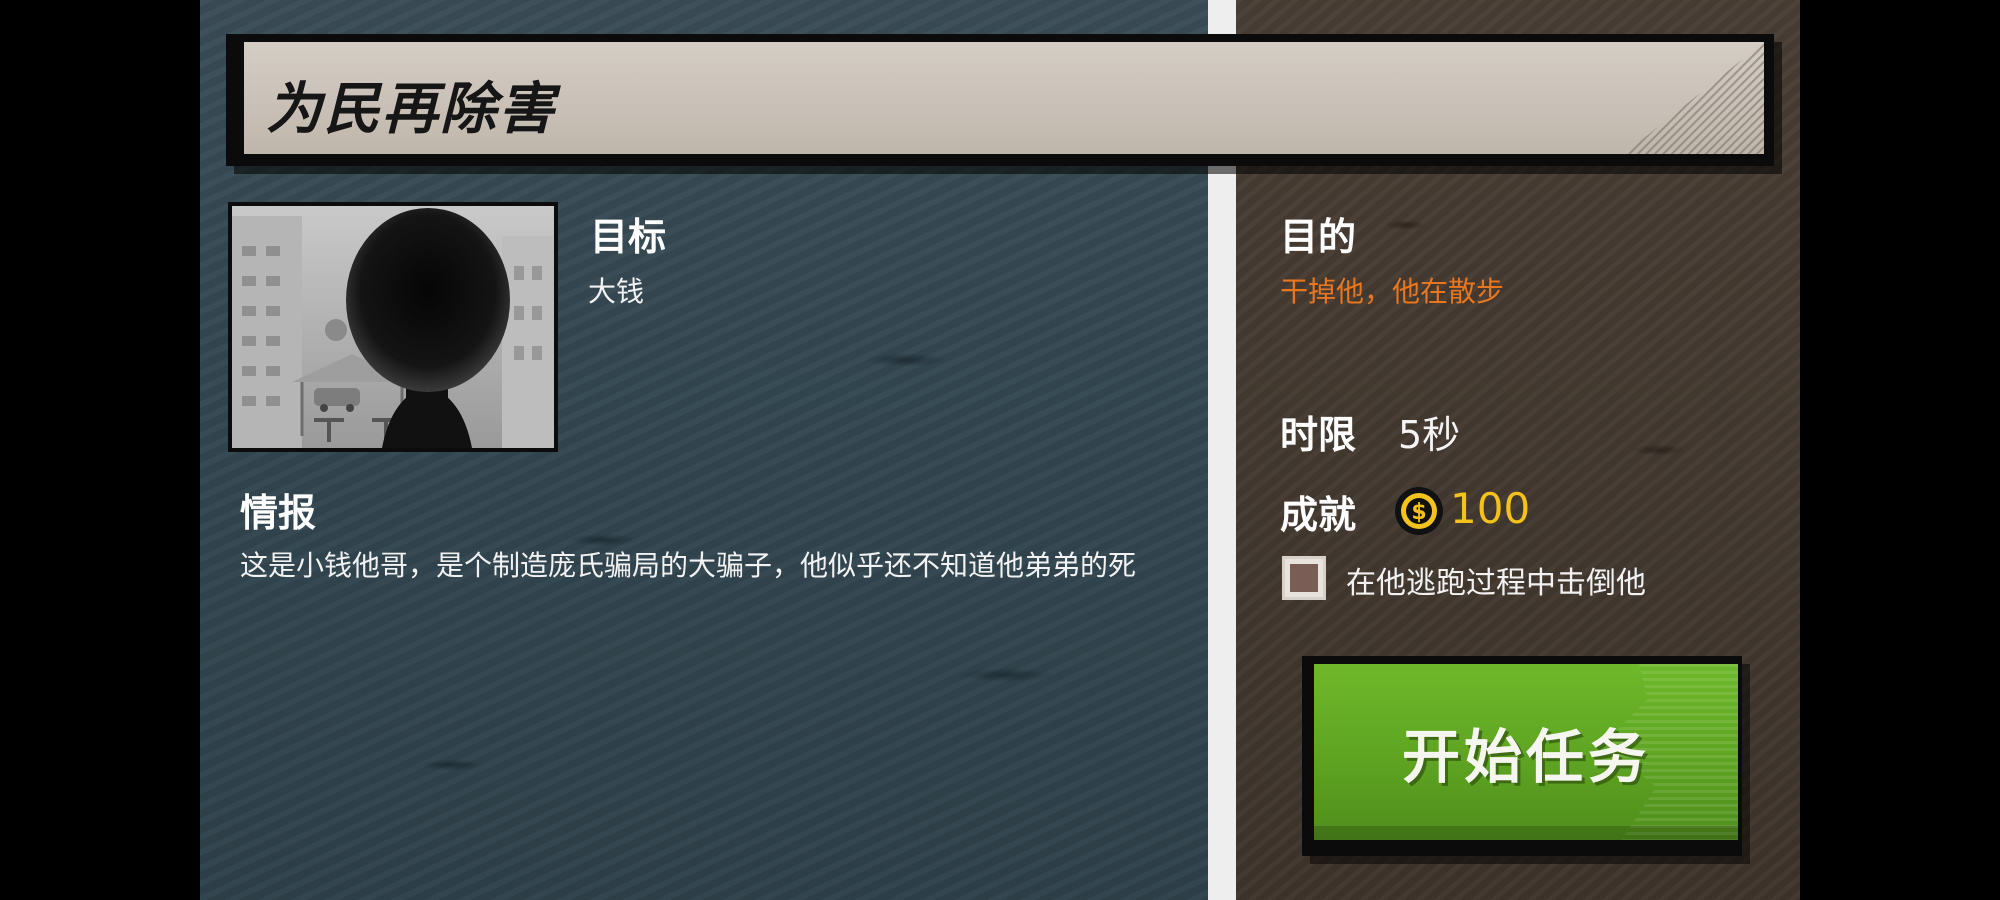 This screenshot has height=900, width=2000. Describe the element at coordinates (411, 109) in the screenshot. I see `mission-title: 为民再除害` at that location.